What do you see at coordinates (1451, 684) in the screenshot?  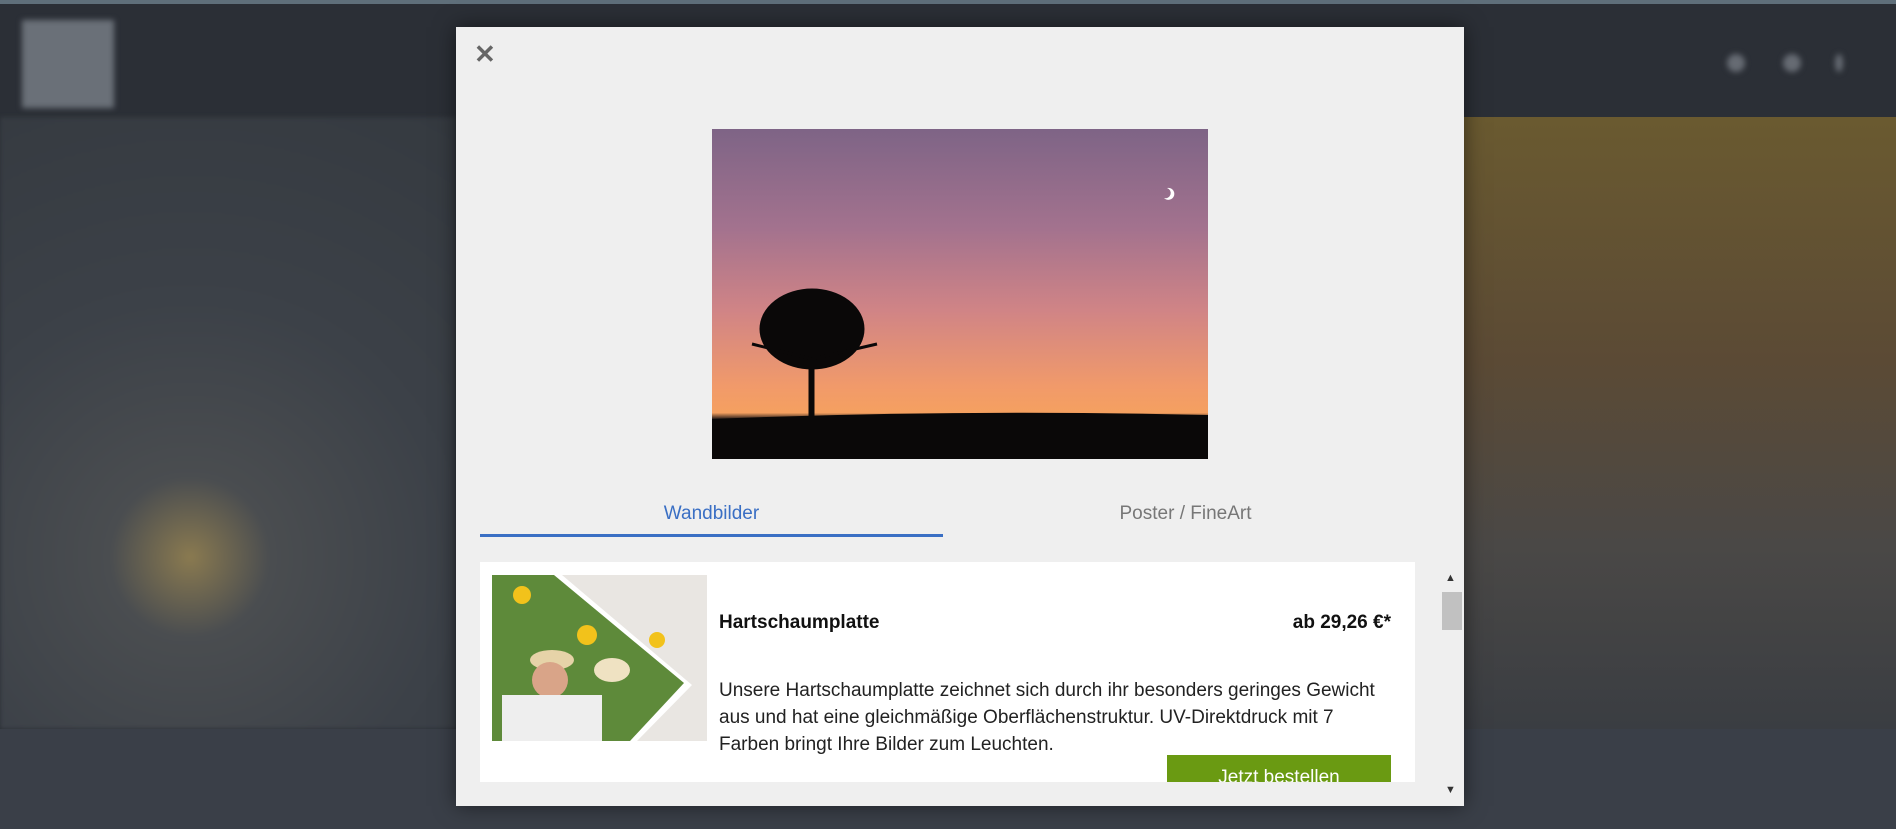 I see `scrollbar: ▲ ▼` at bounding box center [1451, 684].